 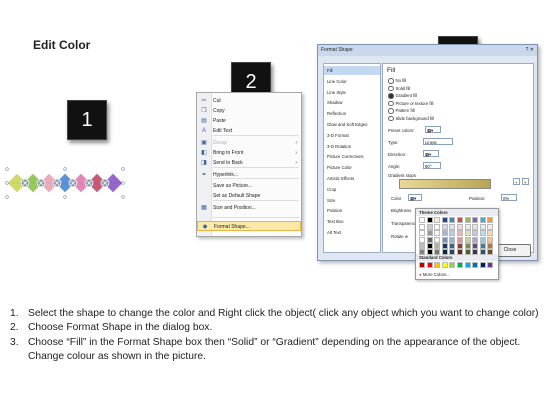 What do you see at coordinates (411, 118) in the screenshot?
I see `fill-option-slide-background-fill: Slide background fill` at bounding box center [411, 118].